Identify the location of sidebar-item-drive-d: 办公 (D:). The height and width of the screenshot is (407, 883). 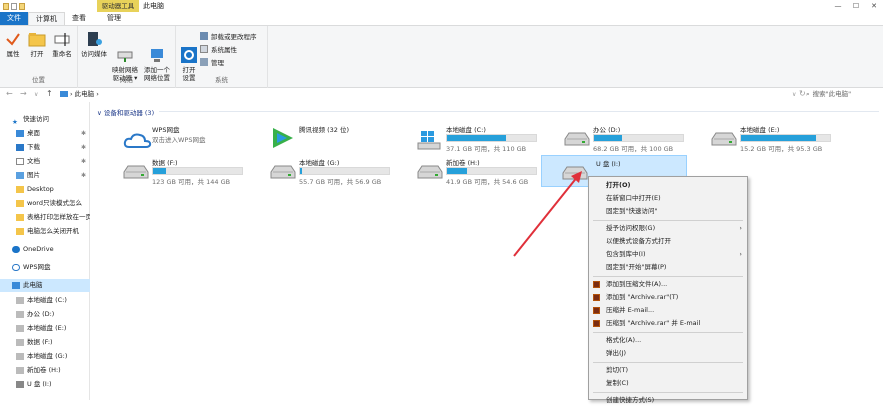
(45, 314).